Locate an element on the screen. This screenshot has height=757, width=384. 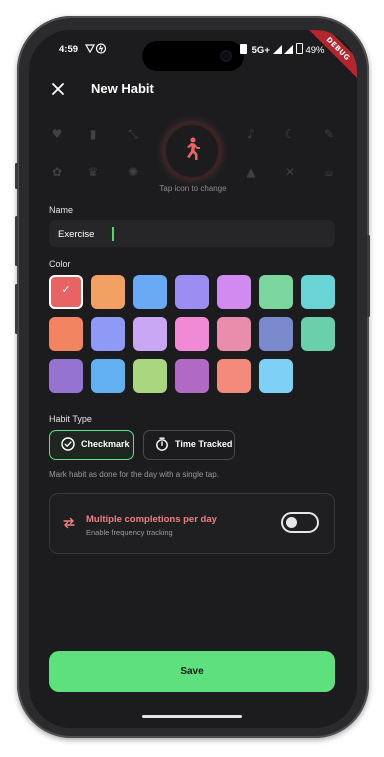
volume-down-button is located at coordinates (16, 309).